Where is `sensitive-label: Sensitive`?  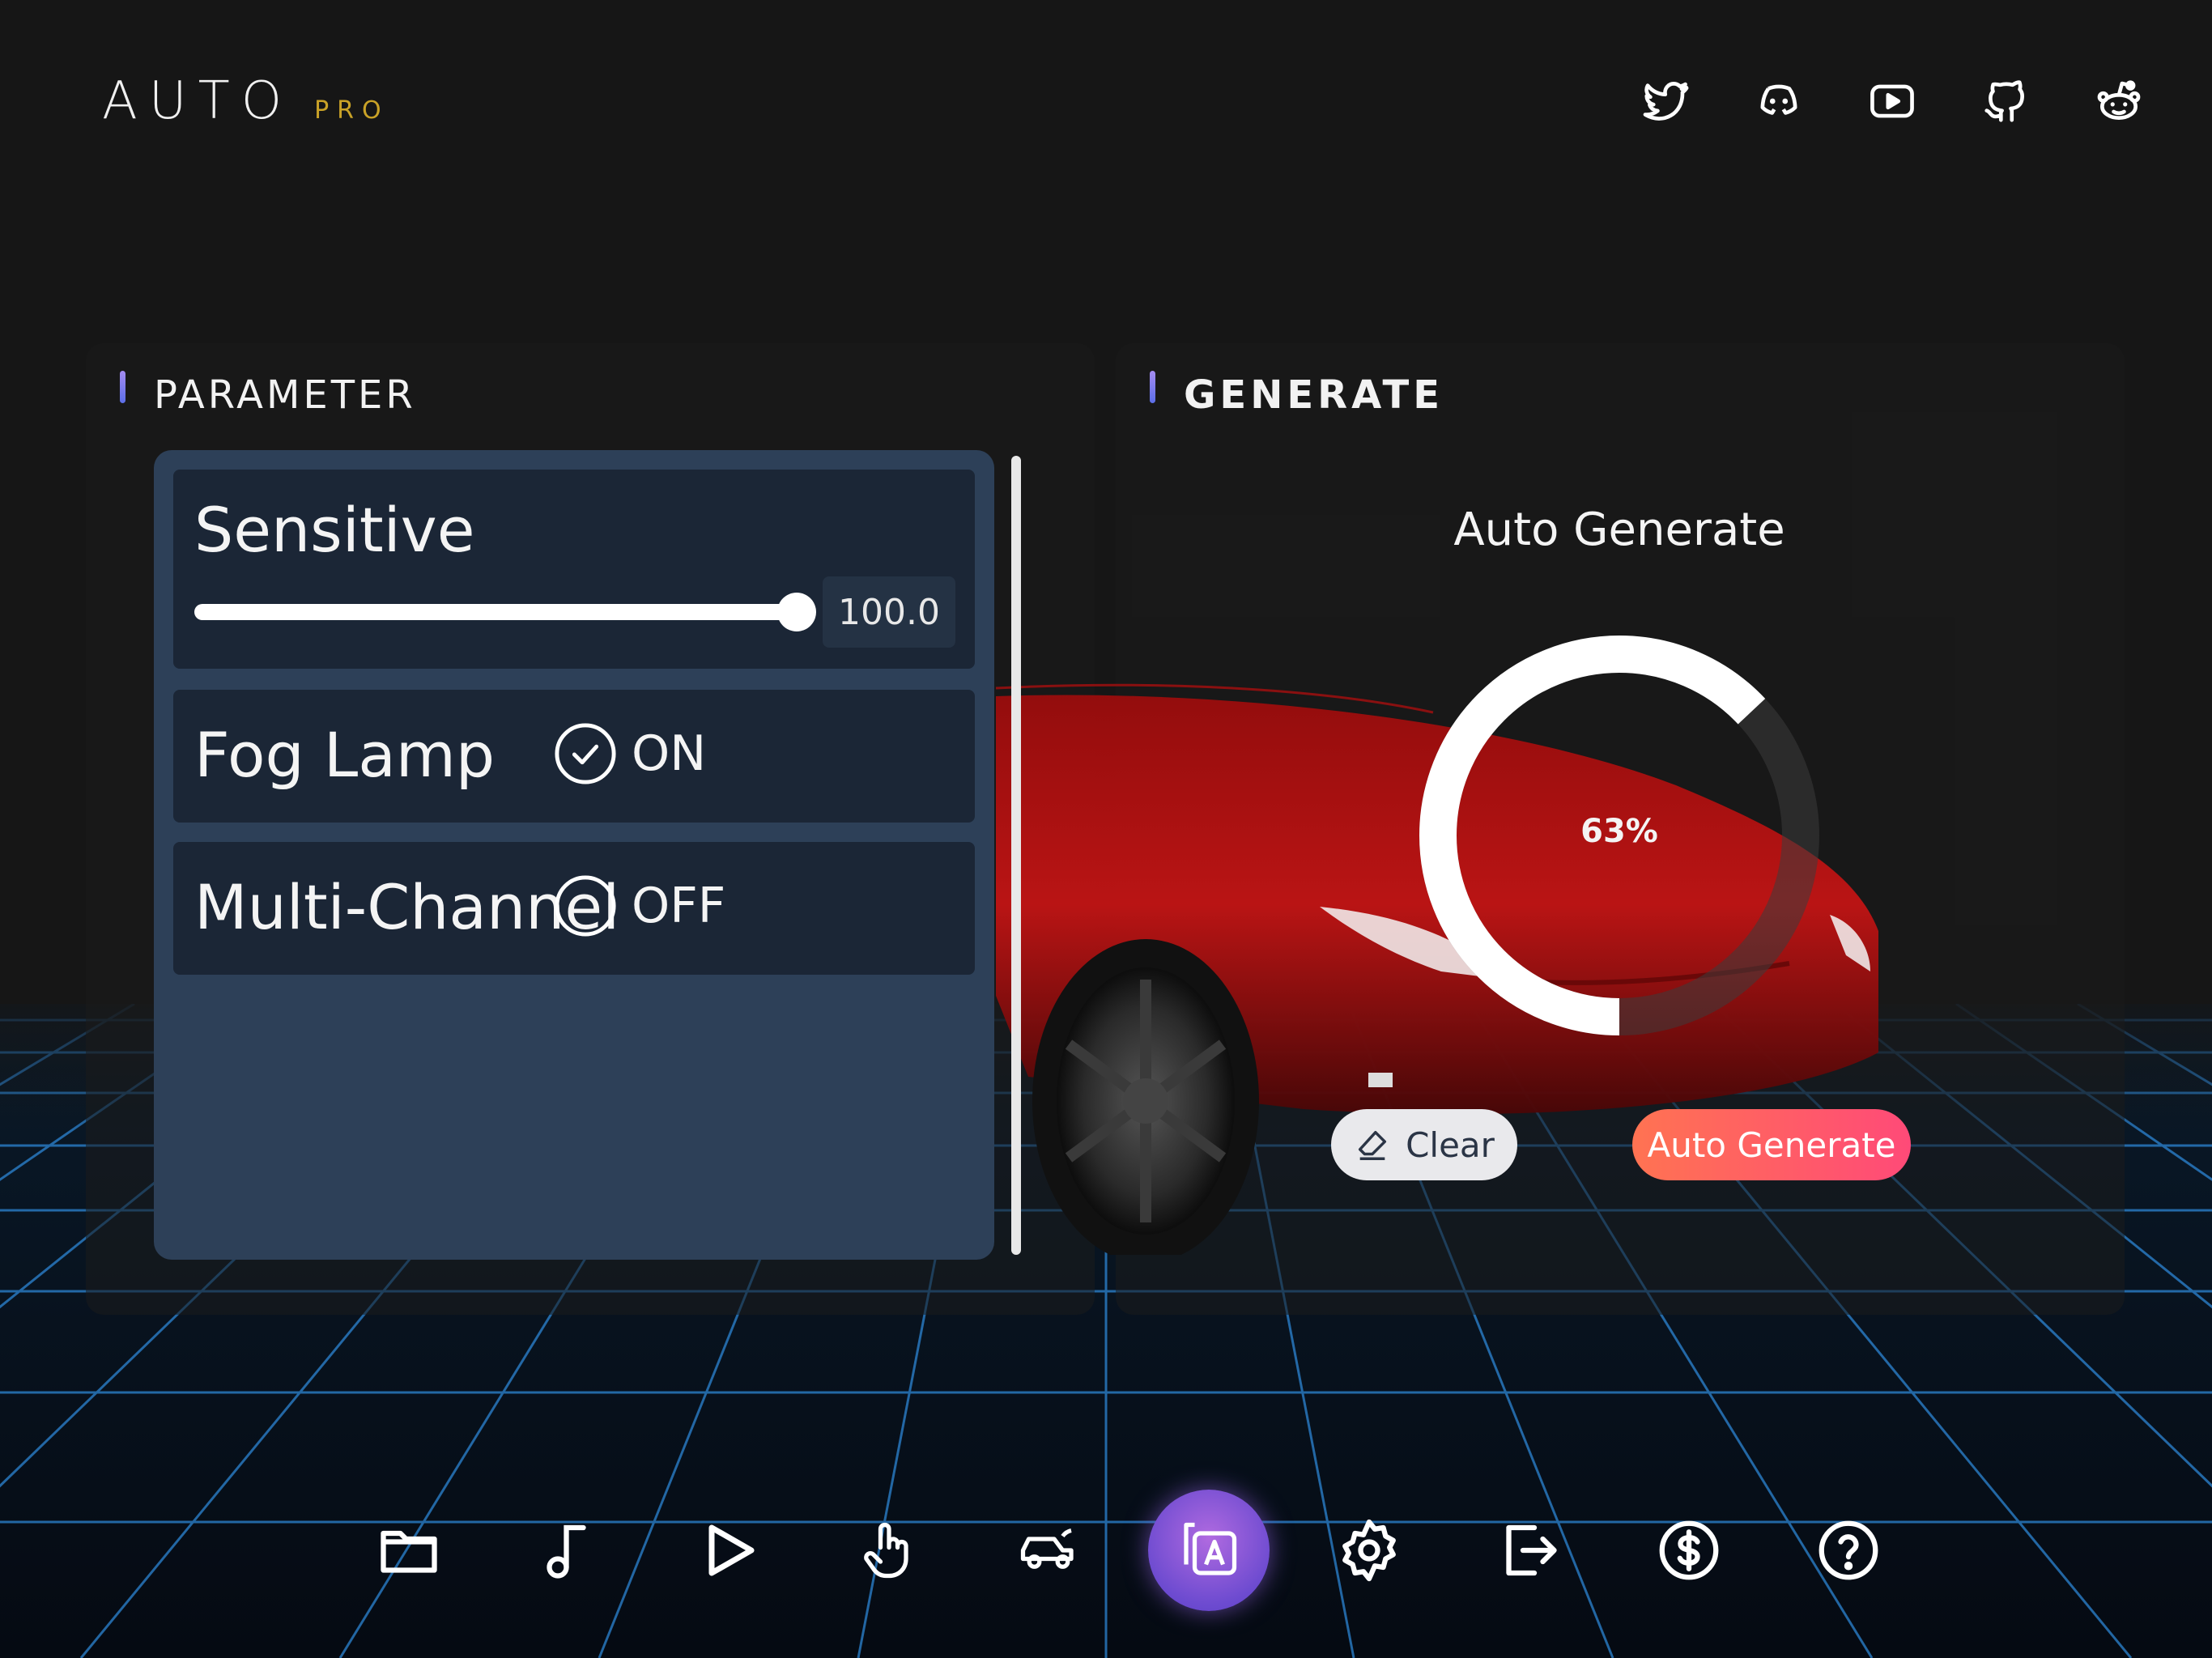 sensitive-label: Sensitive is located at coordinates (335, 530).